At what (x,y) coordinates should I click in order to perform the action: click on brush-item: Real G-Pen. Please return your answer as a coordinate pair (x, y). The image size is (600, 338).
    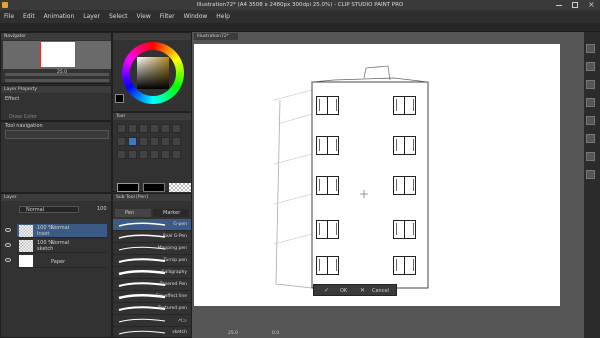
    Looking at the image, I should click on (152, 237).